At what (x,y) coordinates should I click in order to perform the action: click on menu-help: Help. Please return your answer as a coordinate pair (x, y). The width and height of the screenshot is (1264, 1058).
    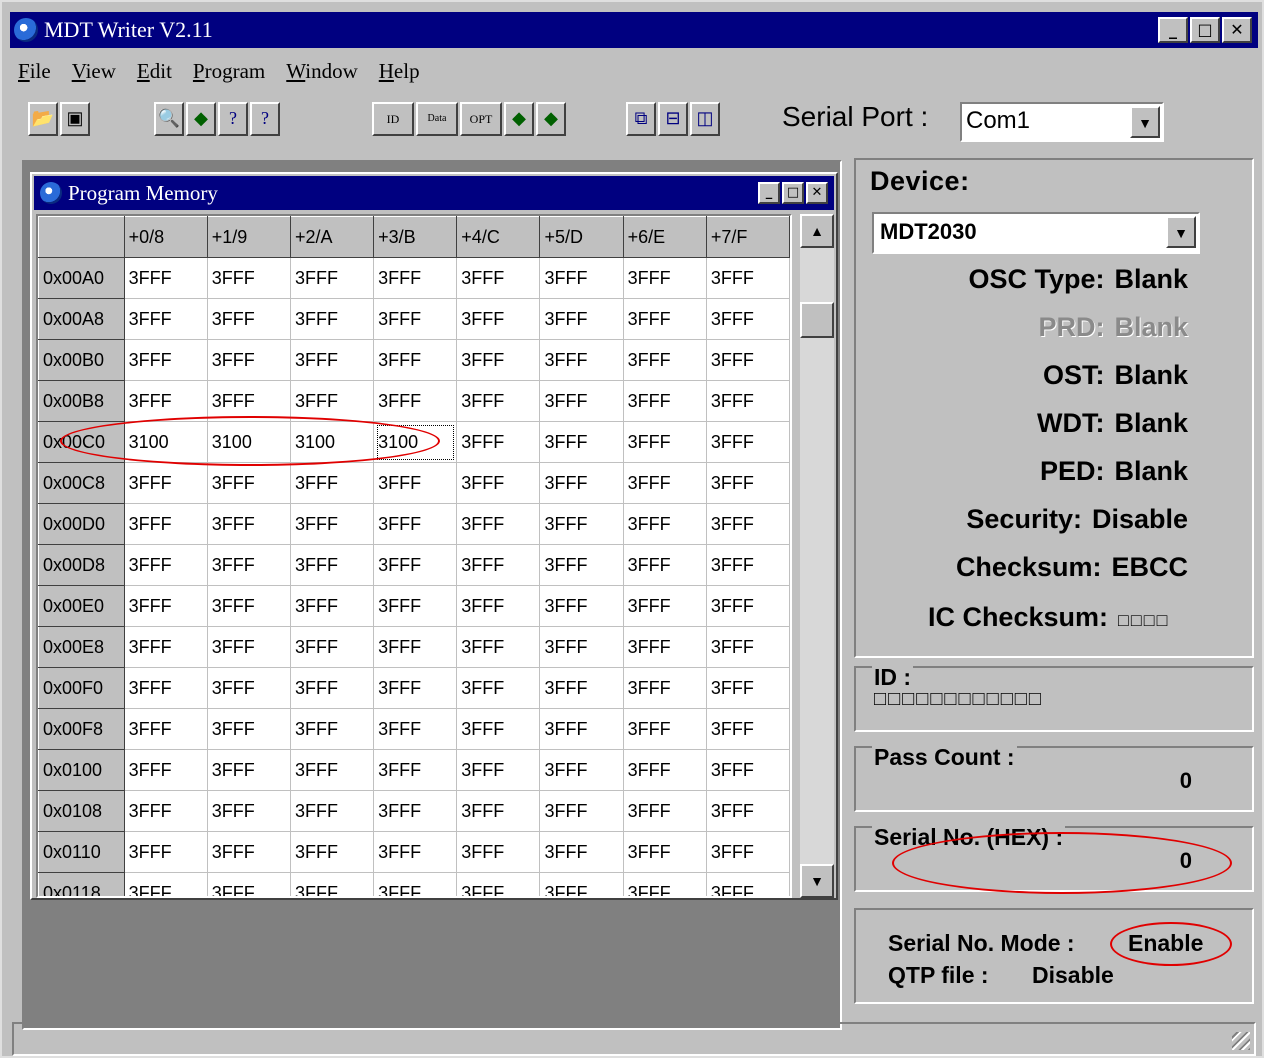
    Looking at the image, I should click on (402, 70).